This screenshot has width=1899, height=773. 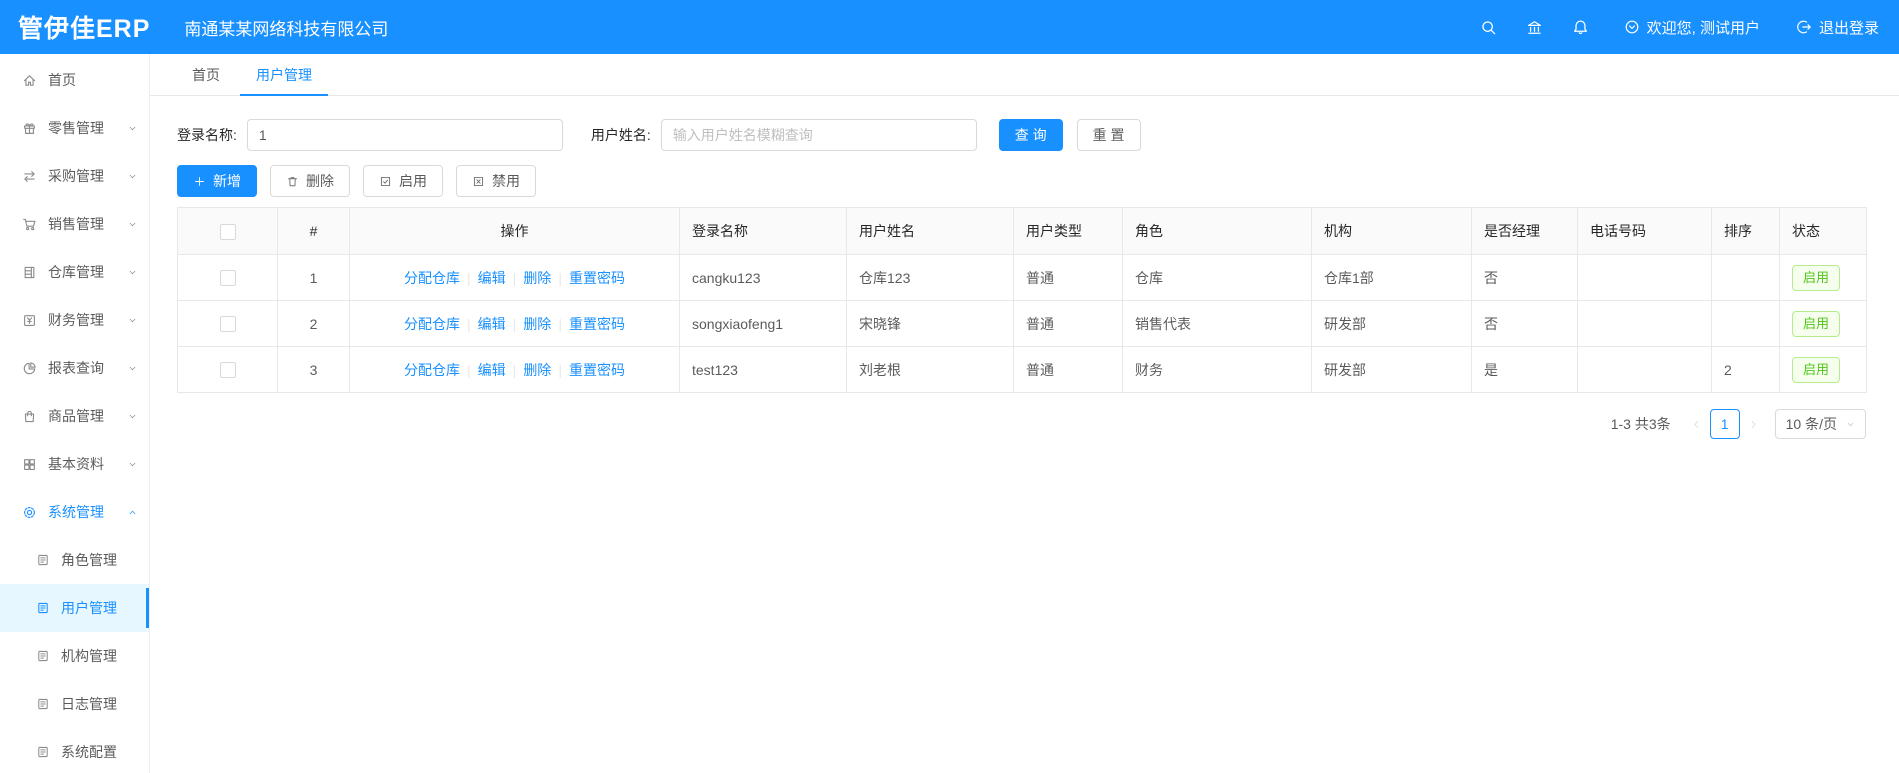 I want to click on delete-button: 删除, so click(x=310, y=181).